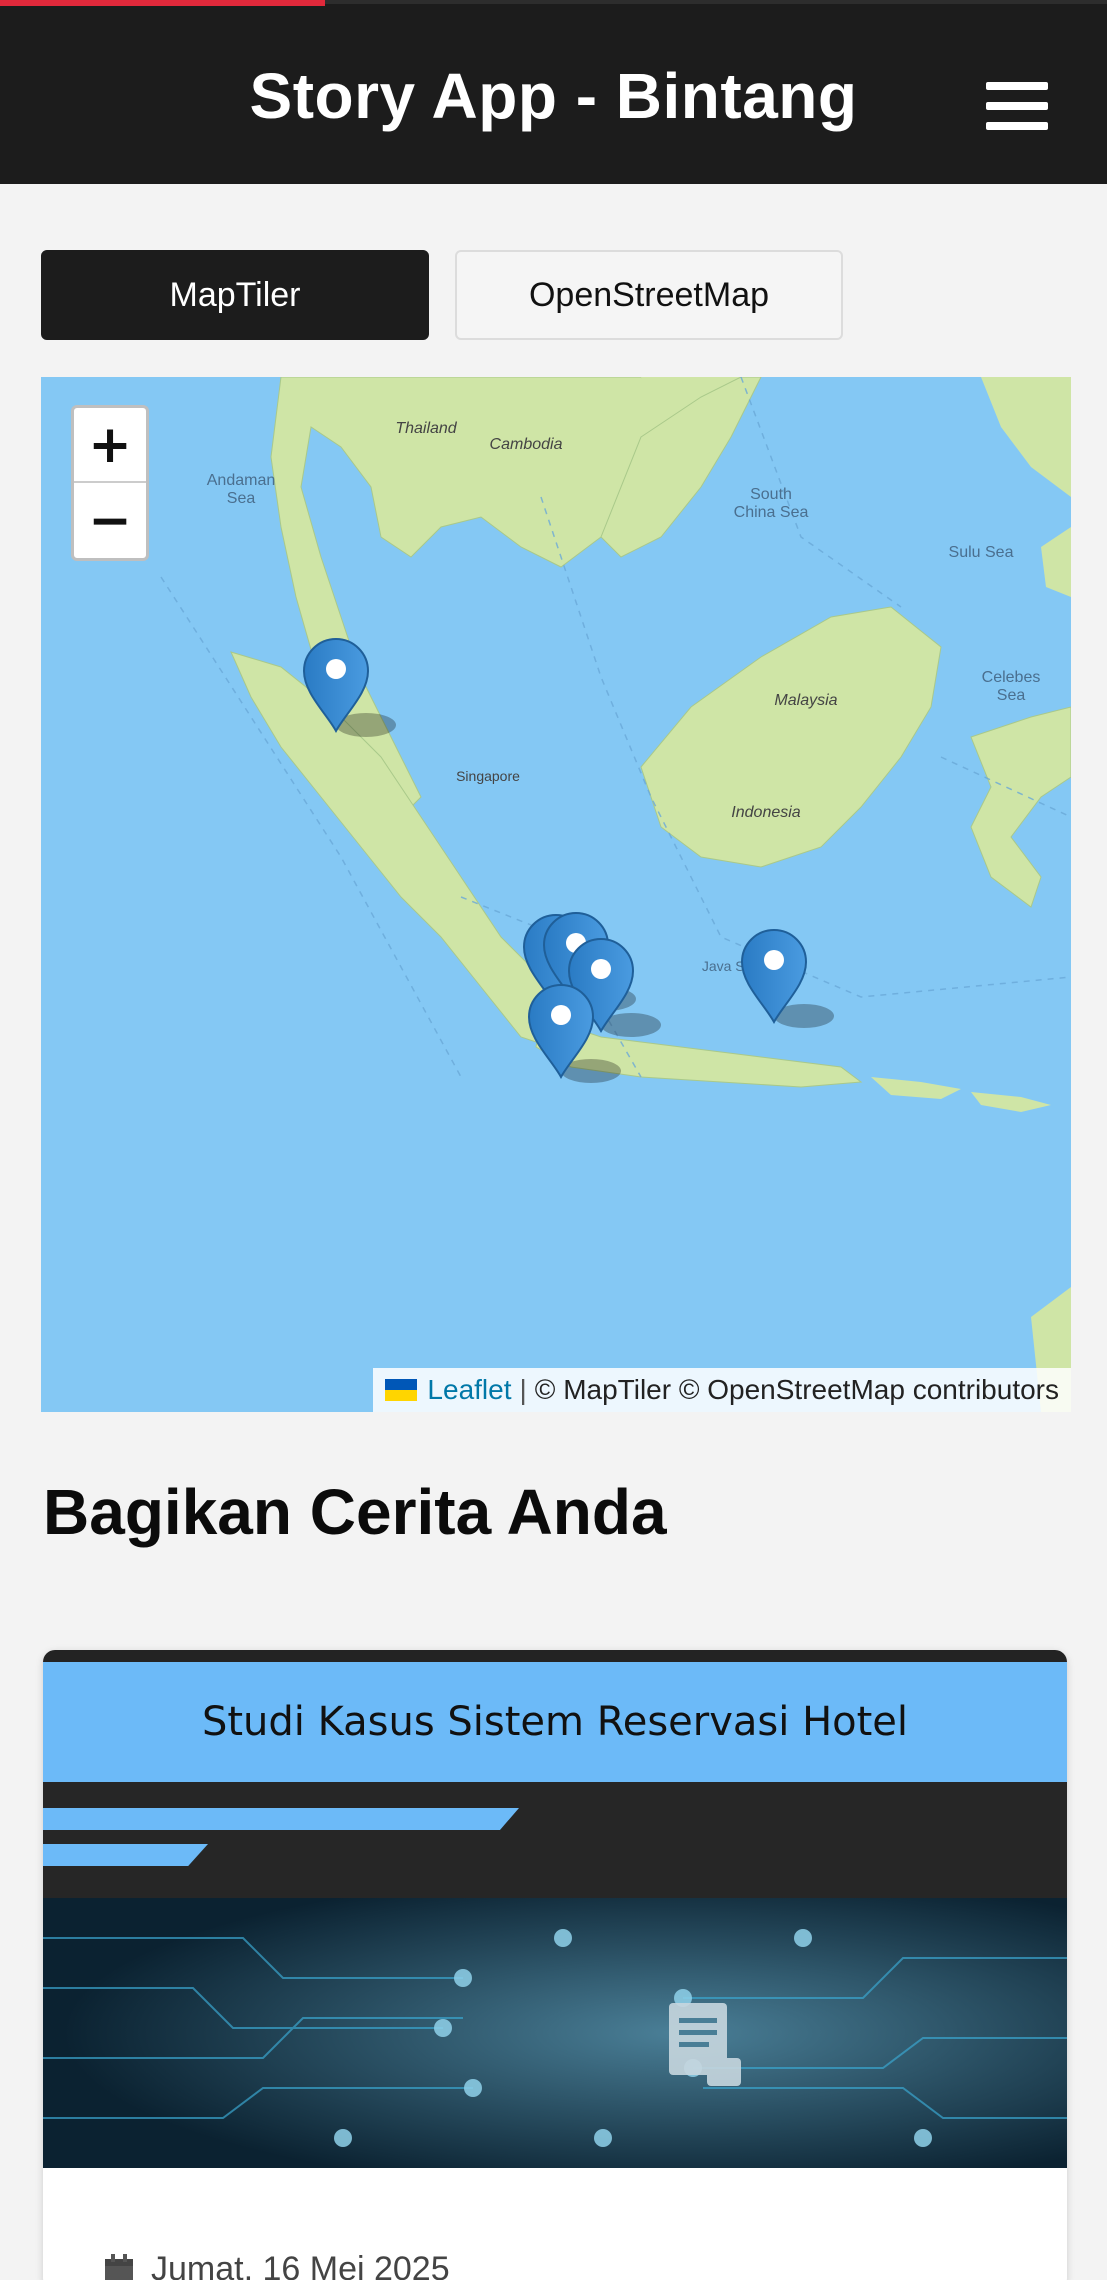  I want to click on story-image, so click(555, 2033).